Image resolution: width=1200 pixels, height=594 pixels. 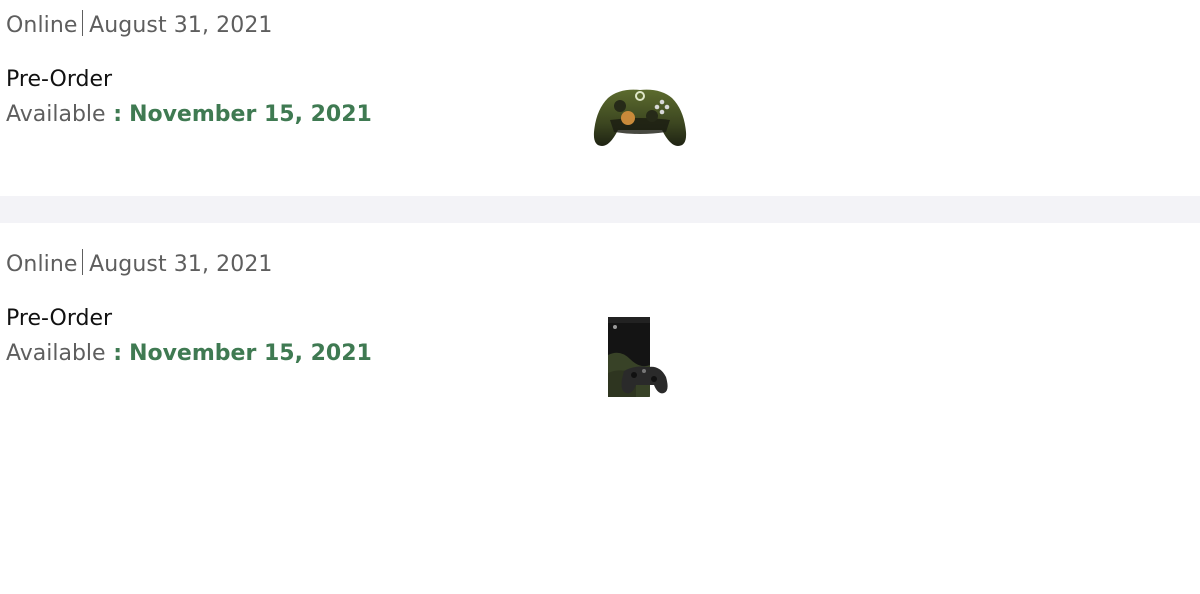 I want to click on console-icon, so click(x=636, y=358).